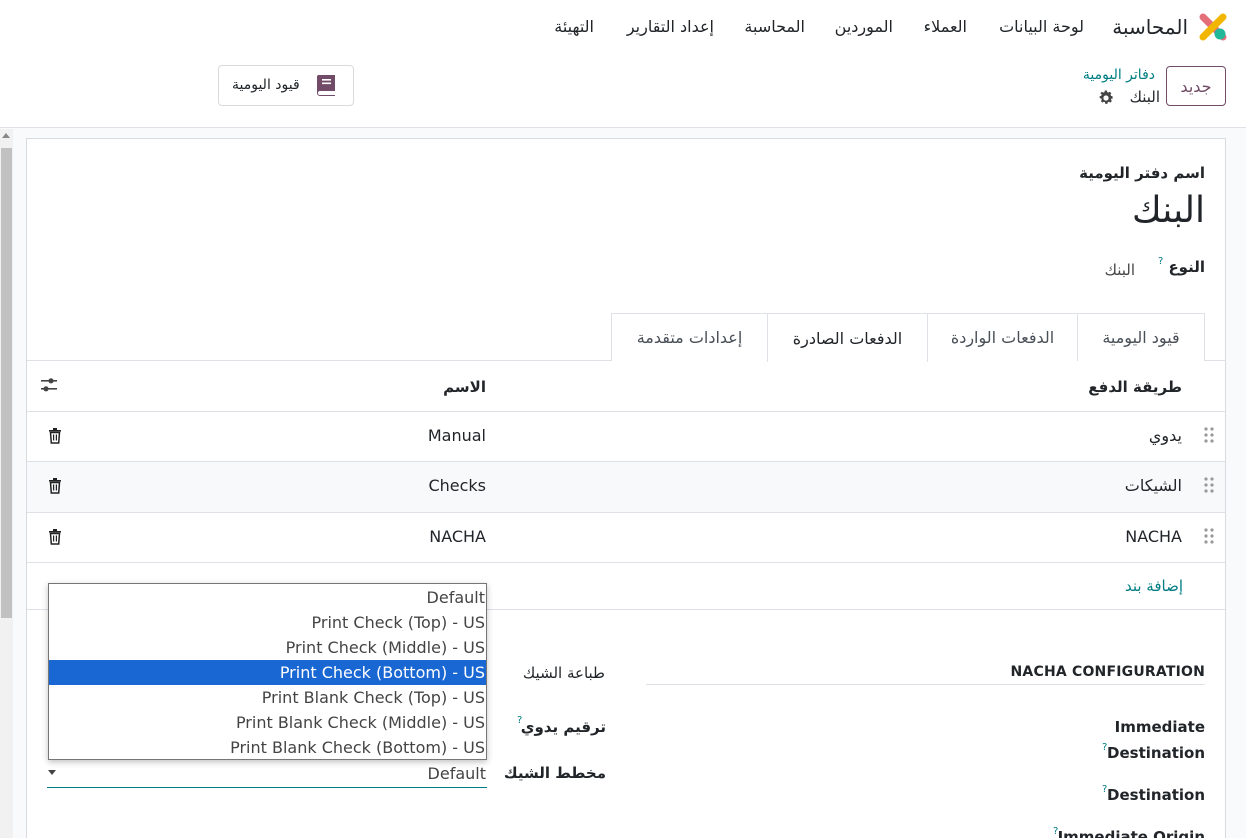  I want to click on tab-outgoing-payments: الدفعات الصادرة, so click(847, 337).